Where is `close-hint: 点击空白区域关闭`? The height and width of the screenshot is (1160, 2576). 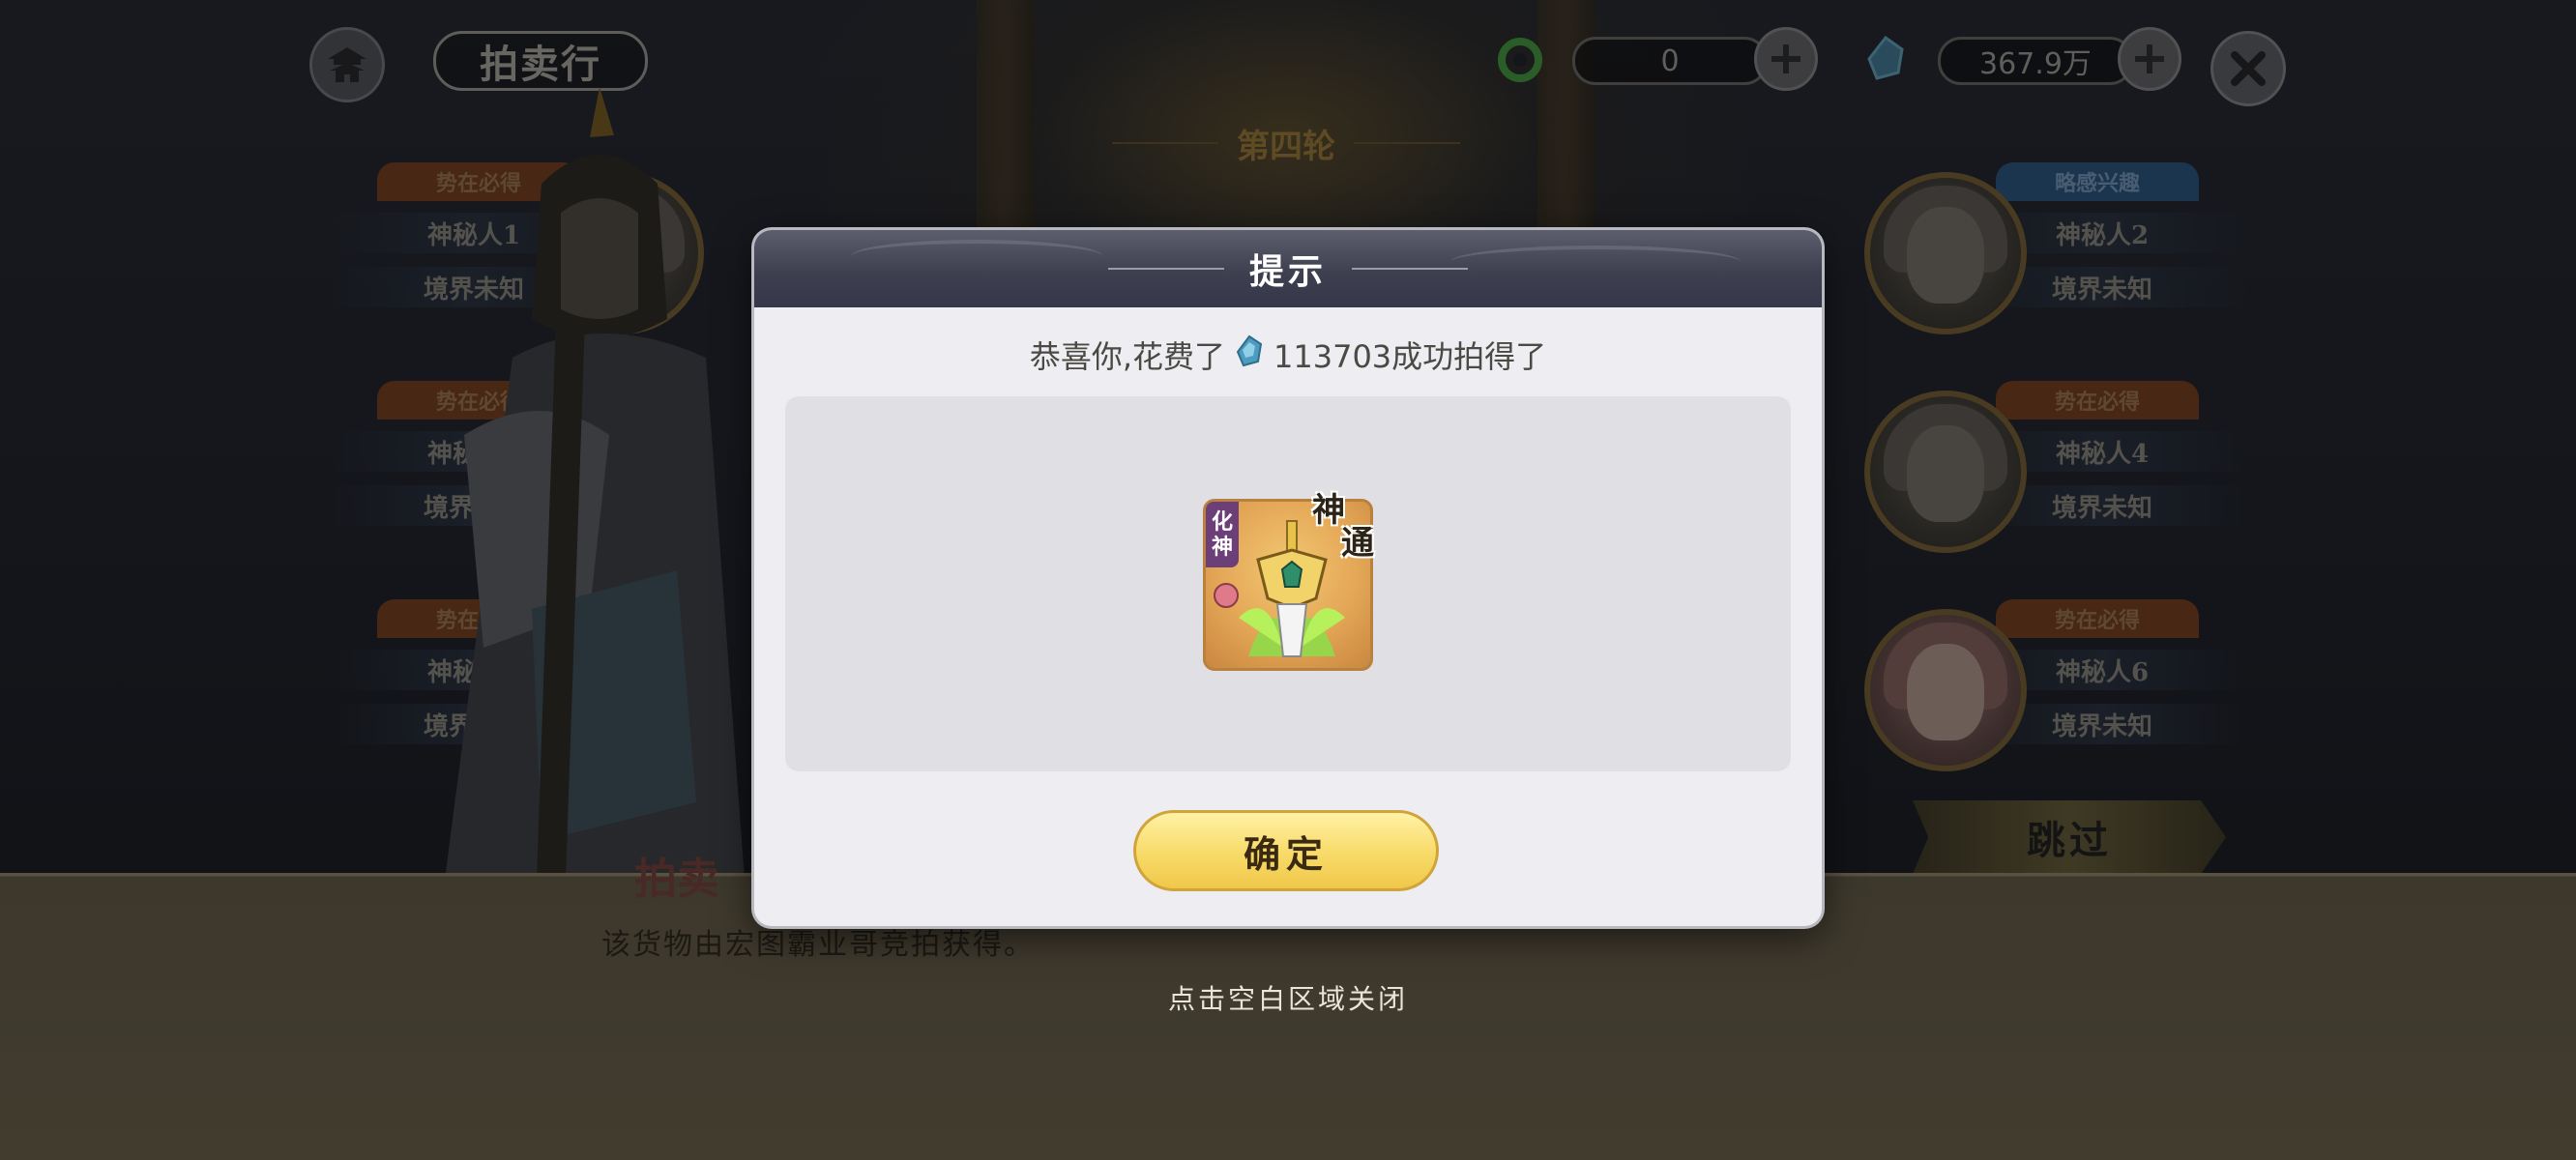 close-hint: 点击空白区域关闭 is located at coordinates (1287, 999).